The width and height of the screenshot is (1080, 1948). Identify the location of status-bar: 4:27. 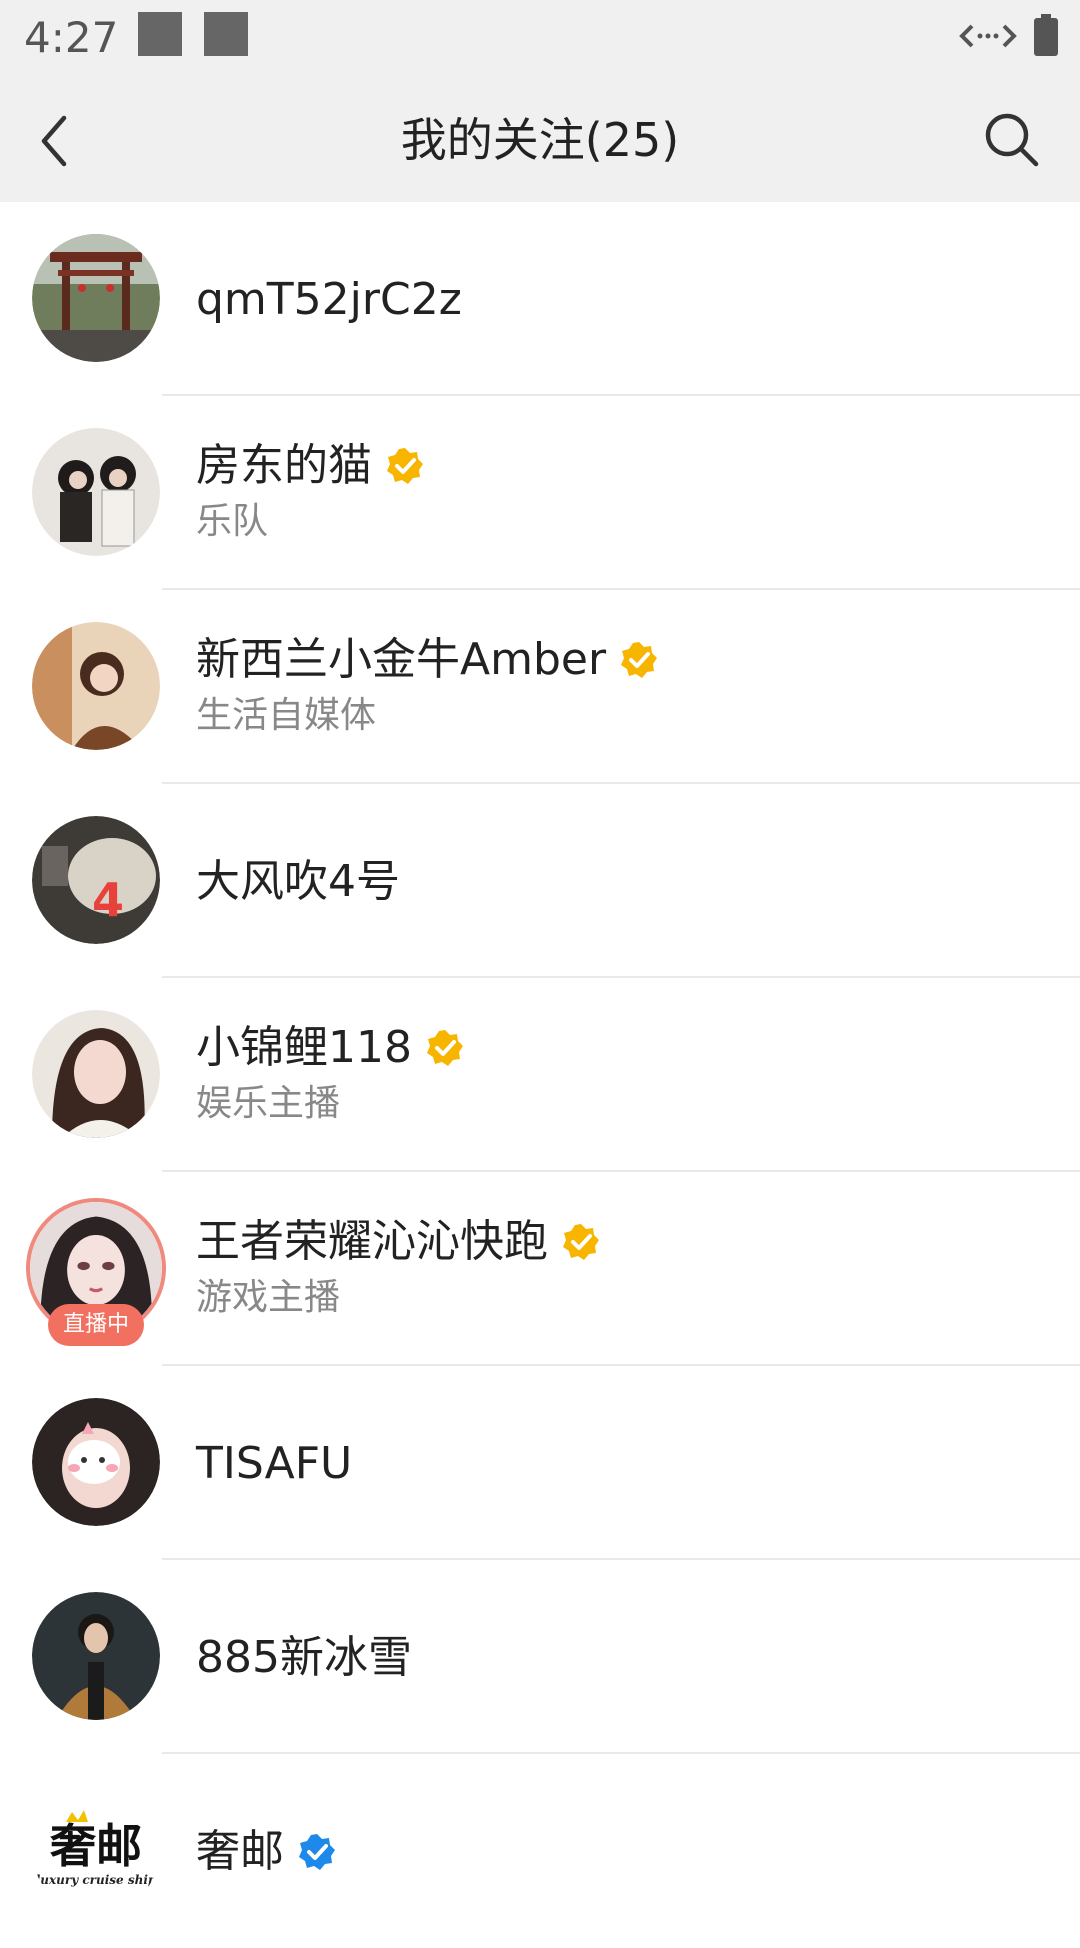
(540, 39).